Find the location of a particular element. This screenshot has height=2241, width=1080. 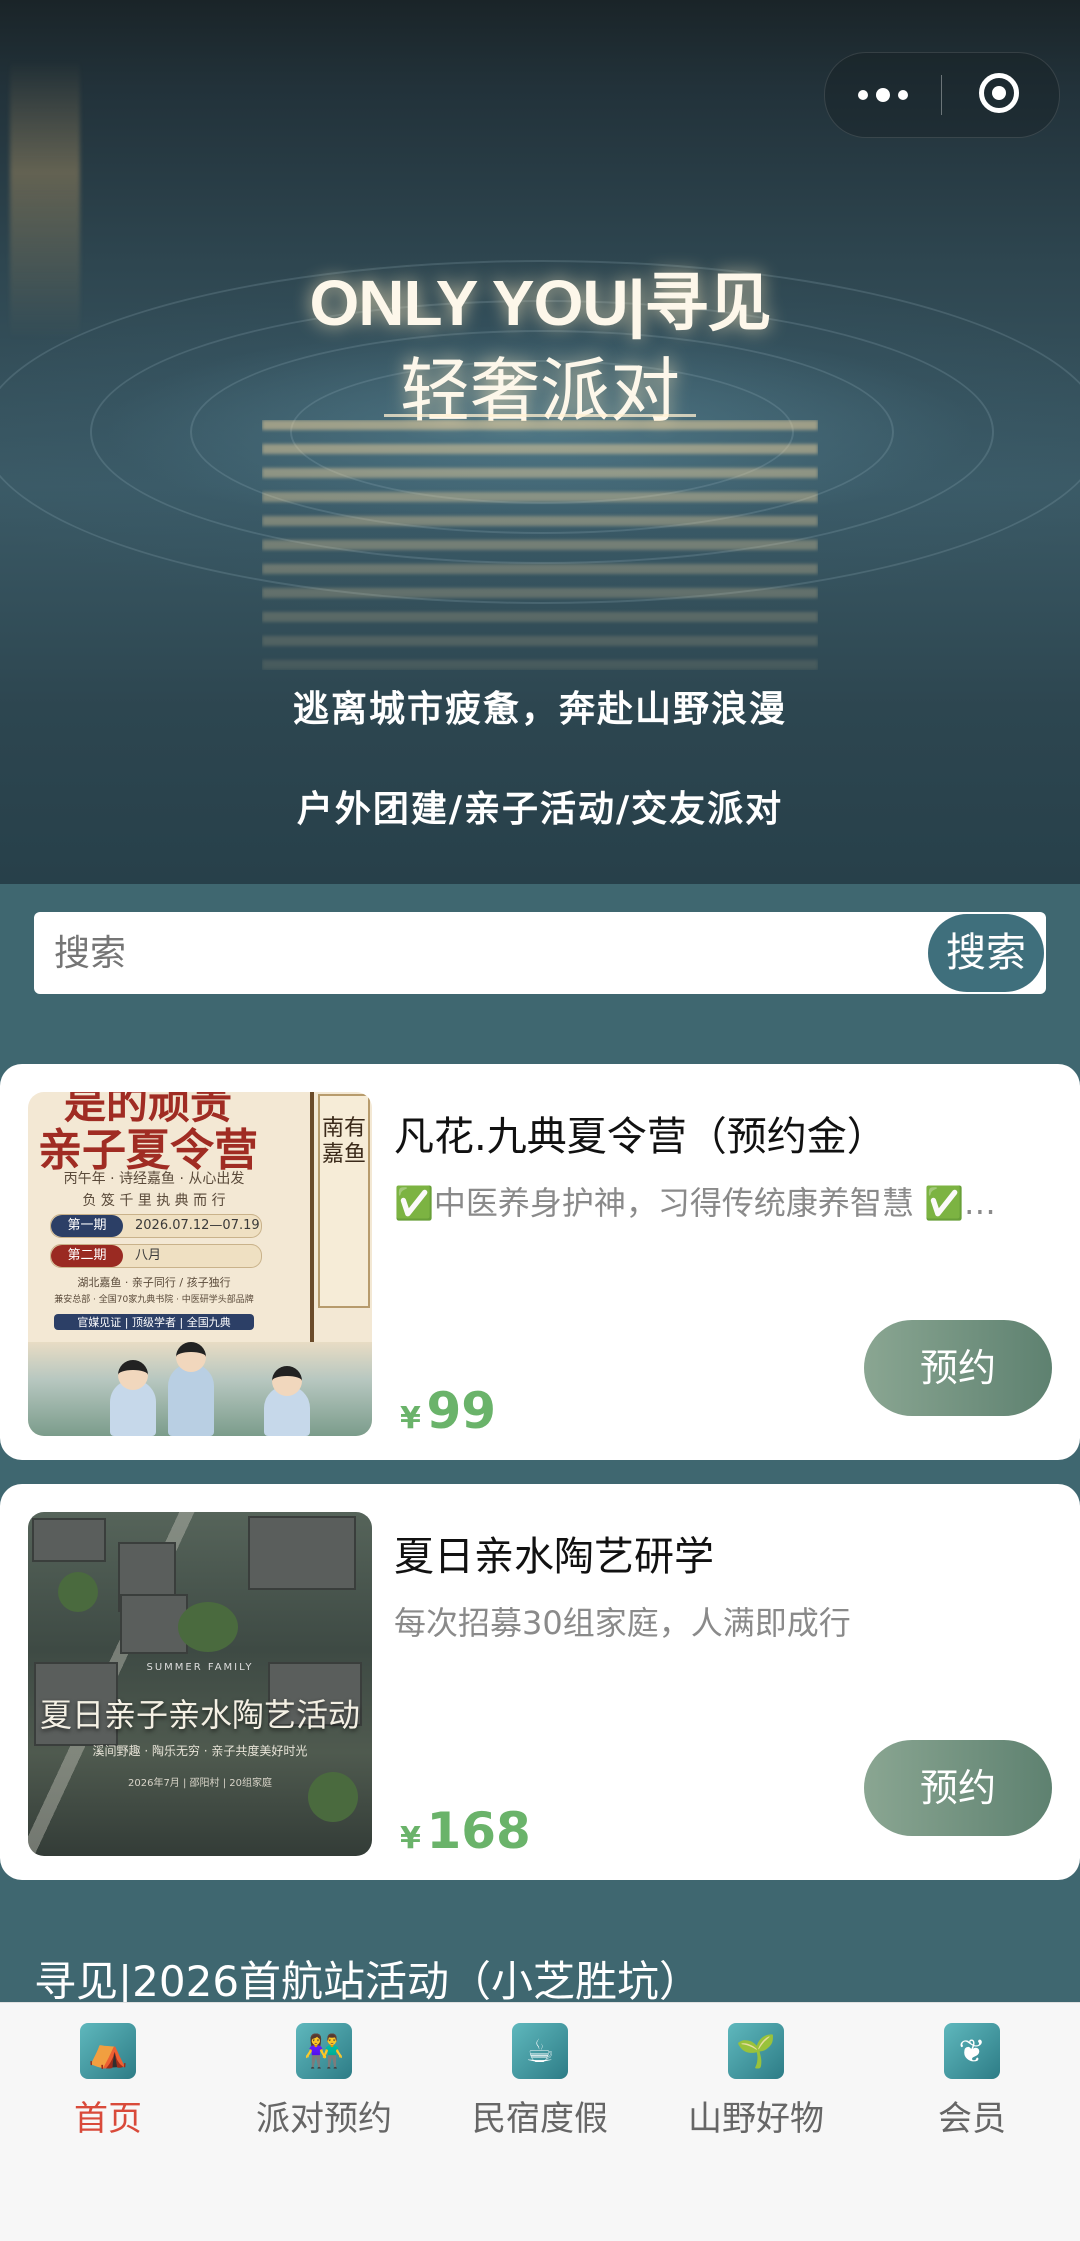

poster-period-date: 八月 is located at coordinates (148, 1255).